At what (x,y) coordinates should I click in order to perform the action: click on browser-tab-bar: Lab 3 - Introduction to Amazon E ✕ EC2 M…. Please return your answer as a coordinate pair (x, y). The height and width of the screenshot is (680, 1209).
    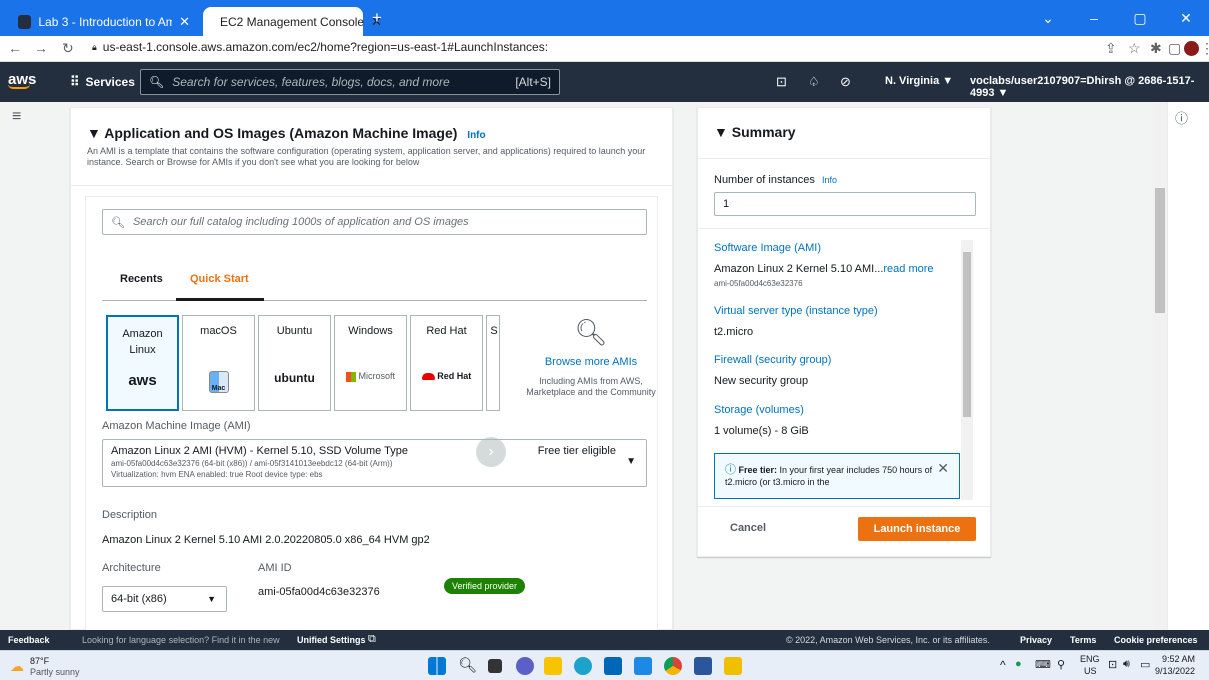
    Looking at the image, I should click on (604, 18).